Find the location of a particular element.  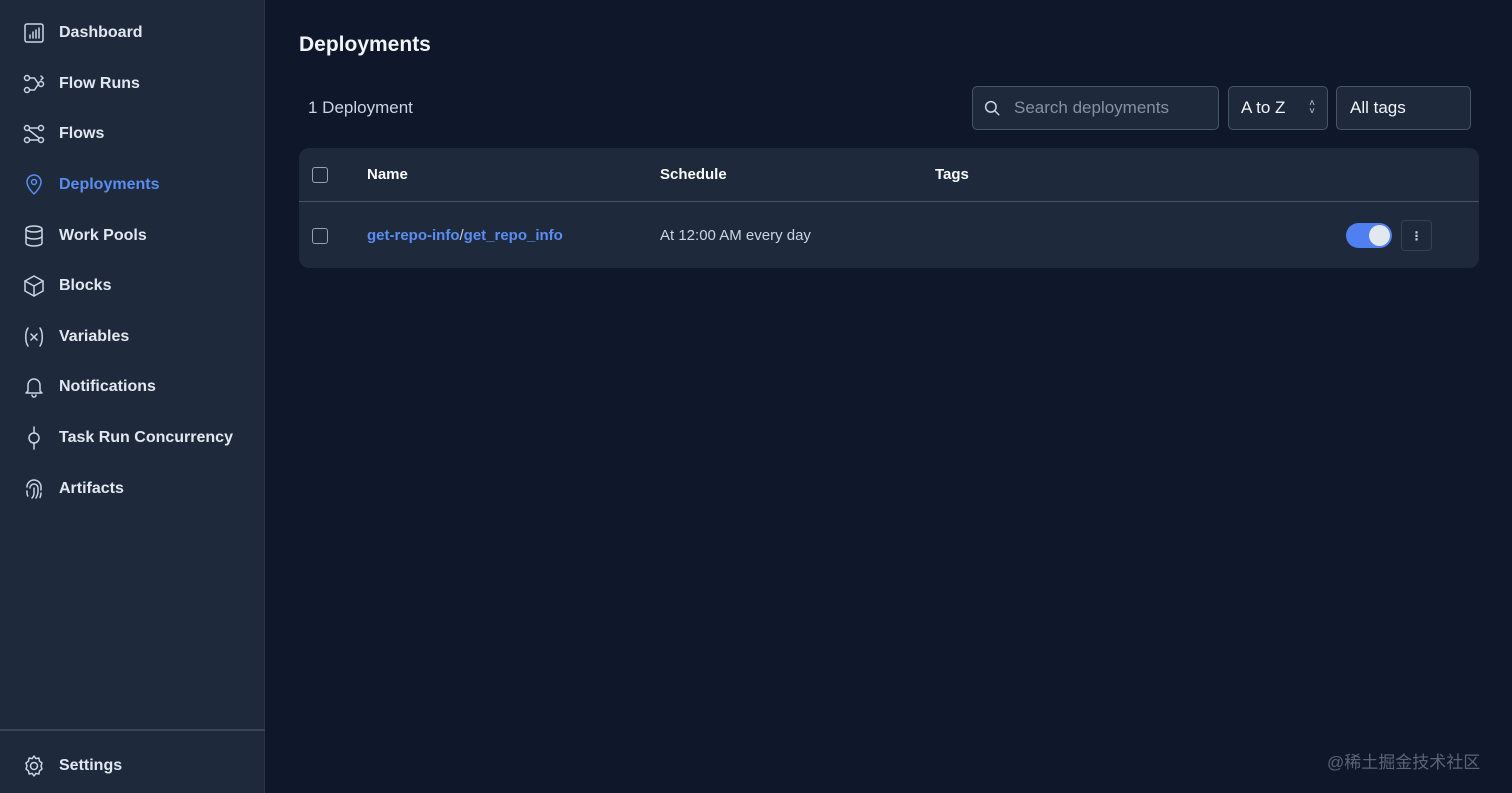

sidebar-item-label: Dashboard is located at coordinates (101, 33).